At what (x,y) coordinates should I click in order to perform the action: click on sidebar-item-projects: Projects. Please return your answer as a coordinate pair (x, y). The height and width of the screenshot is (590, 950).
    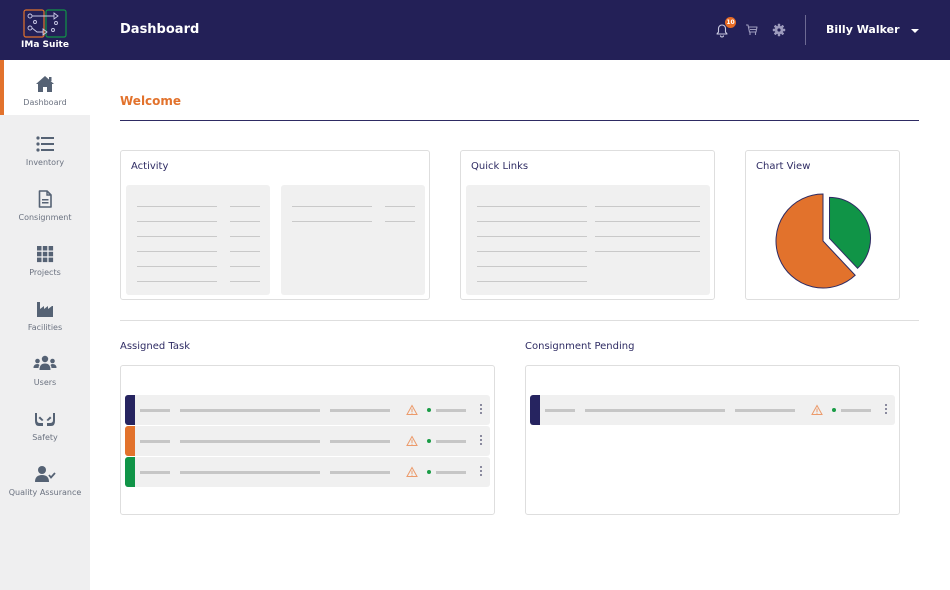
    Looking at the image, I should click on (45, 257).